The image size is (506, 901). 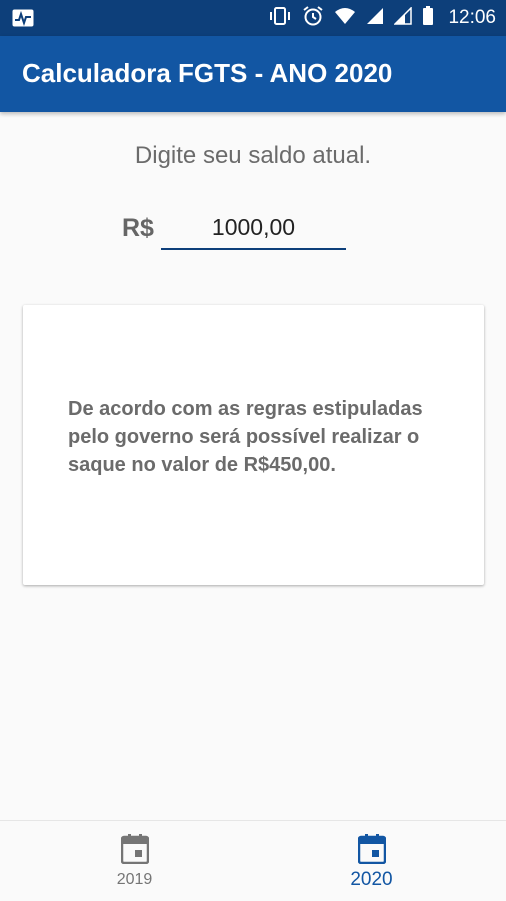 I want to click on currency-label: R$, so click(x=138, y=228).